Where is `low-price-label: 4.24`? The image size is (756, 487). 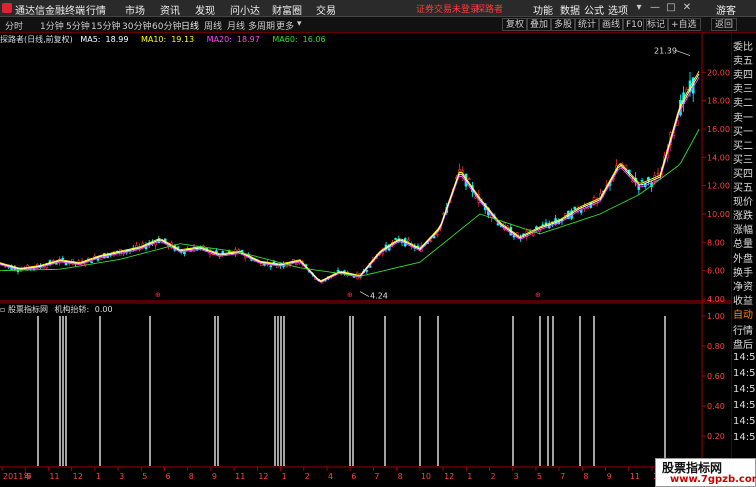 low-price-label: 4.24 is located at coordinates (379, 296).